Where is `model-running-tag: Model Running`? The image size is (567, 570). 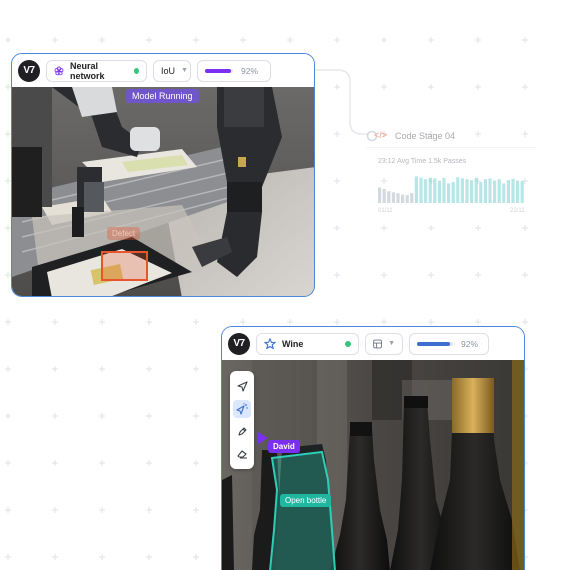
model-running-tag: Model Running is located at coordinates (162, 96).